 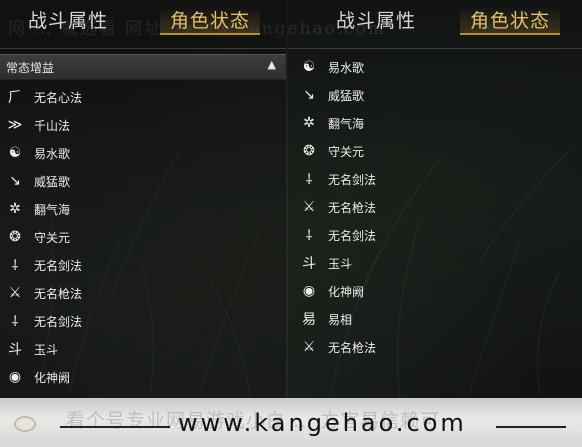 I want to click on buff-label: 千山法, so click(x=52, y=125).